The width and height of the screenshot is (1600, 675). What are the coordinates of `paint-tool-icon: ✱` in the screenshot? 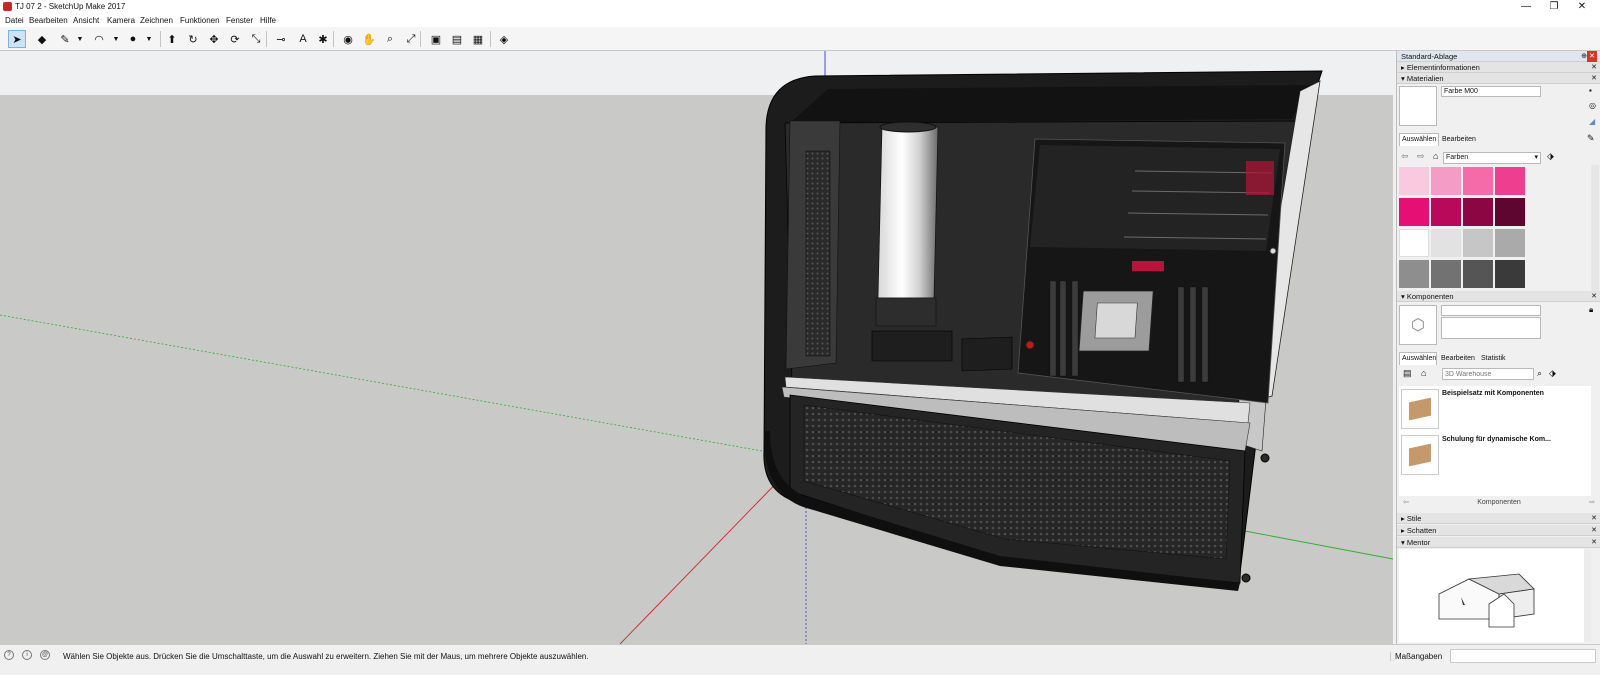 It's located at (323, 39).